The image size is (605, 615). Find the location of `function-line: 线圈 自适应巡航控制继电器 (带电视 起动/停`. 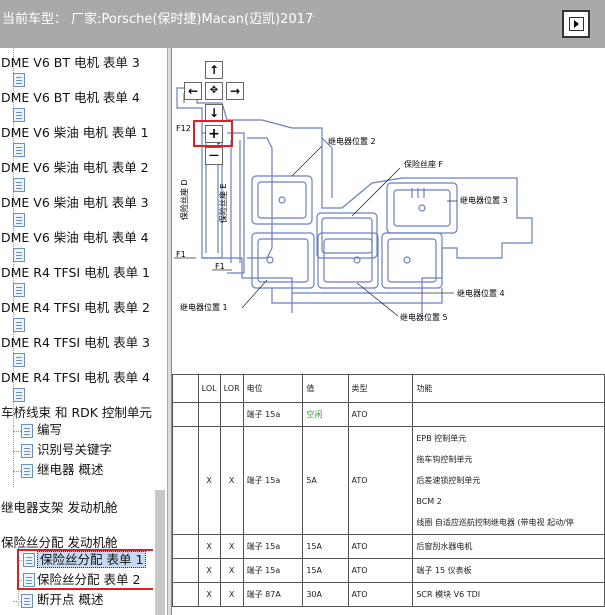

function-line: 线圈 自适应巡航控制继电器 (带电视 起动/停 is located at coordinates (495, 522).